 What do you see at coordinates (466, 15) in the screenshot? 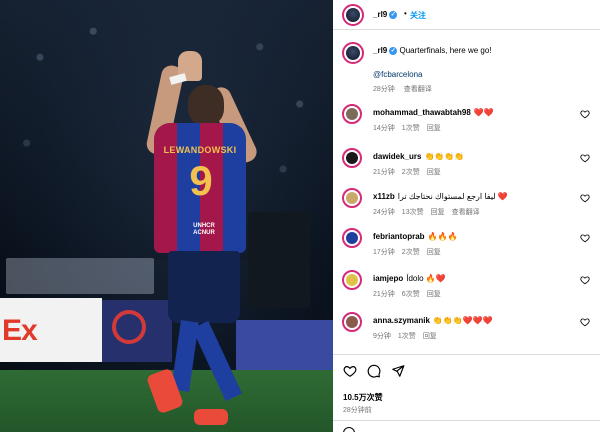
I see `post-header: _rl9 ✓ • 关注` at bounding box center [466, 15].